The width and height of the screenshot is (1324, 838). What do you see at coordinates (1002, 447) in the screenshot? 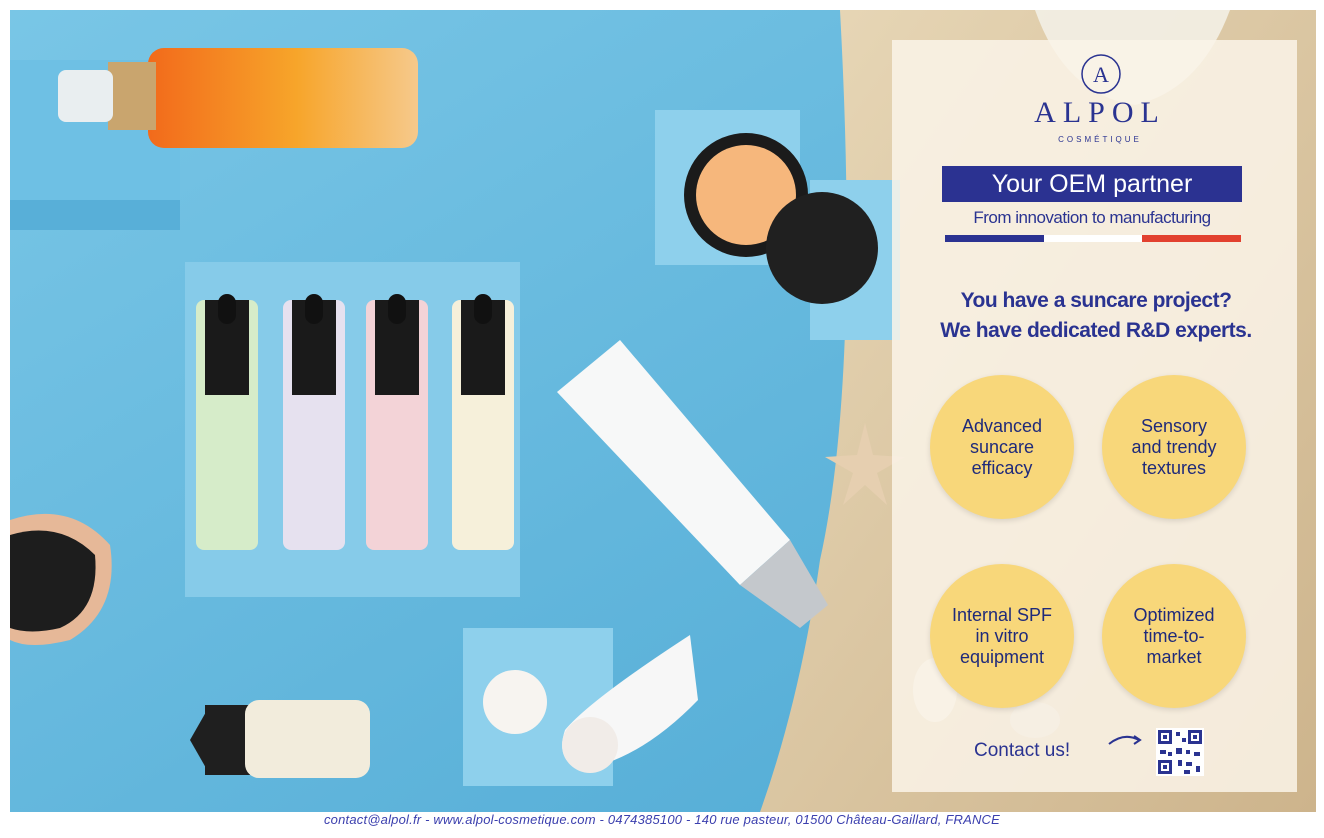
I see `feature-circle-suncare-efficacy: Advanced suncare efficacy` at bounding box center [1002, 447].